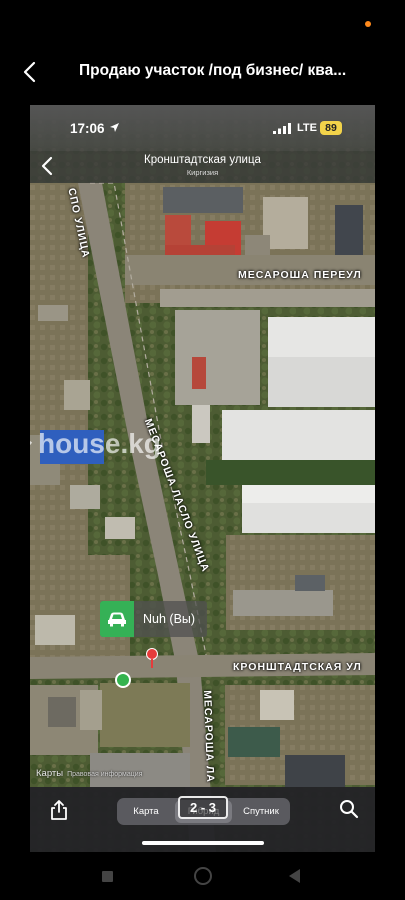  I want to click on status-time: 17:06, so click(87, 128).